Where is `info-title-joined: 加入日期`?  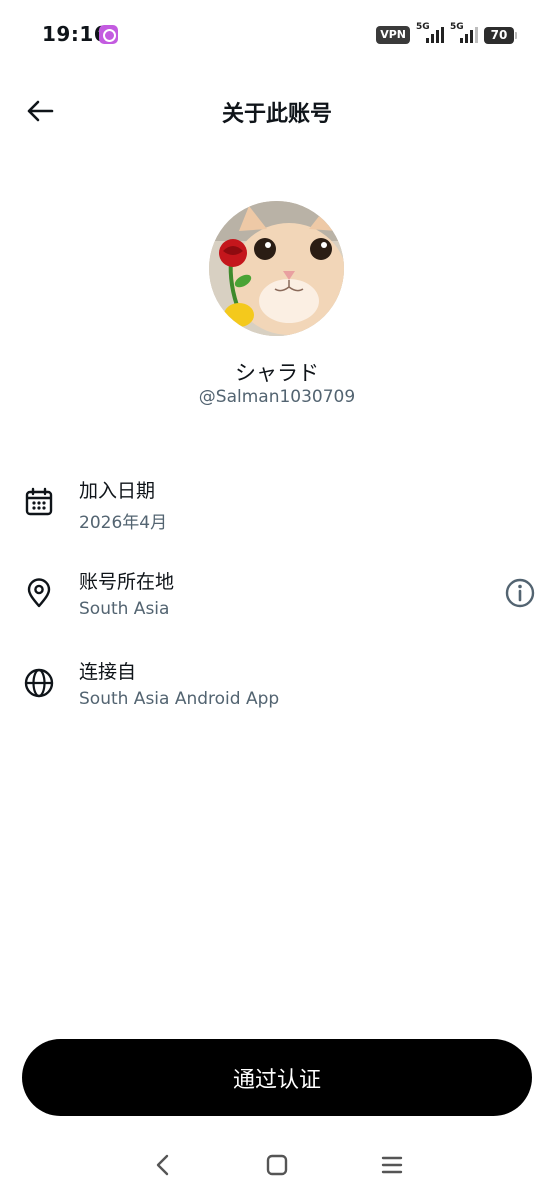
info-title-joined: 加入日期 is located at coordinates (117, 491).